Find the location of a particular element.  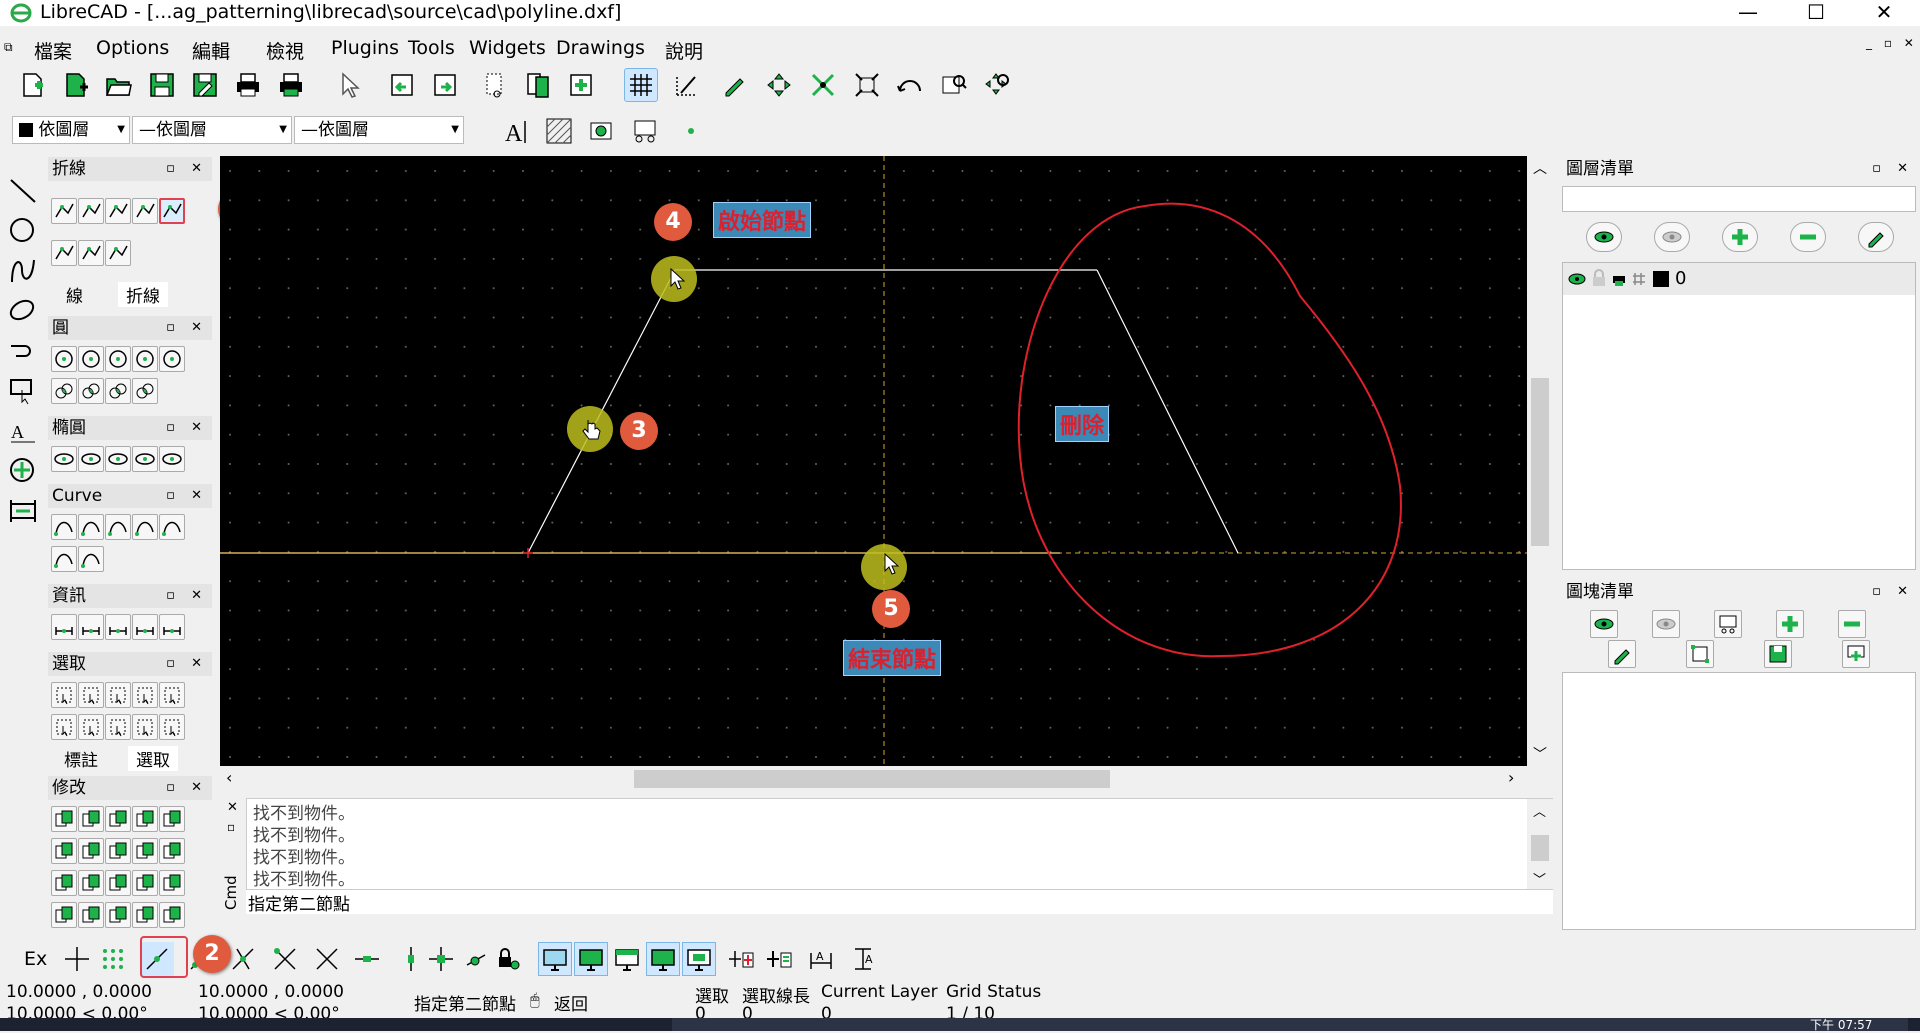

mdi-controls: _ ▫ ✕ is located at coordinates (1892, 43).